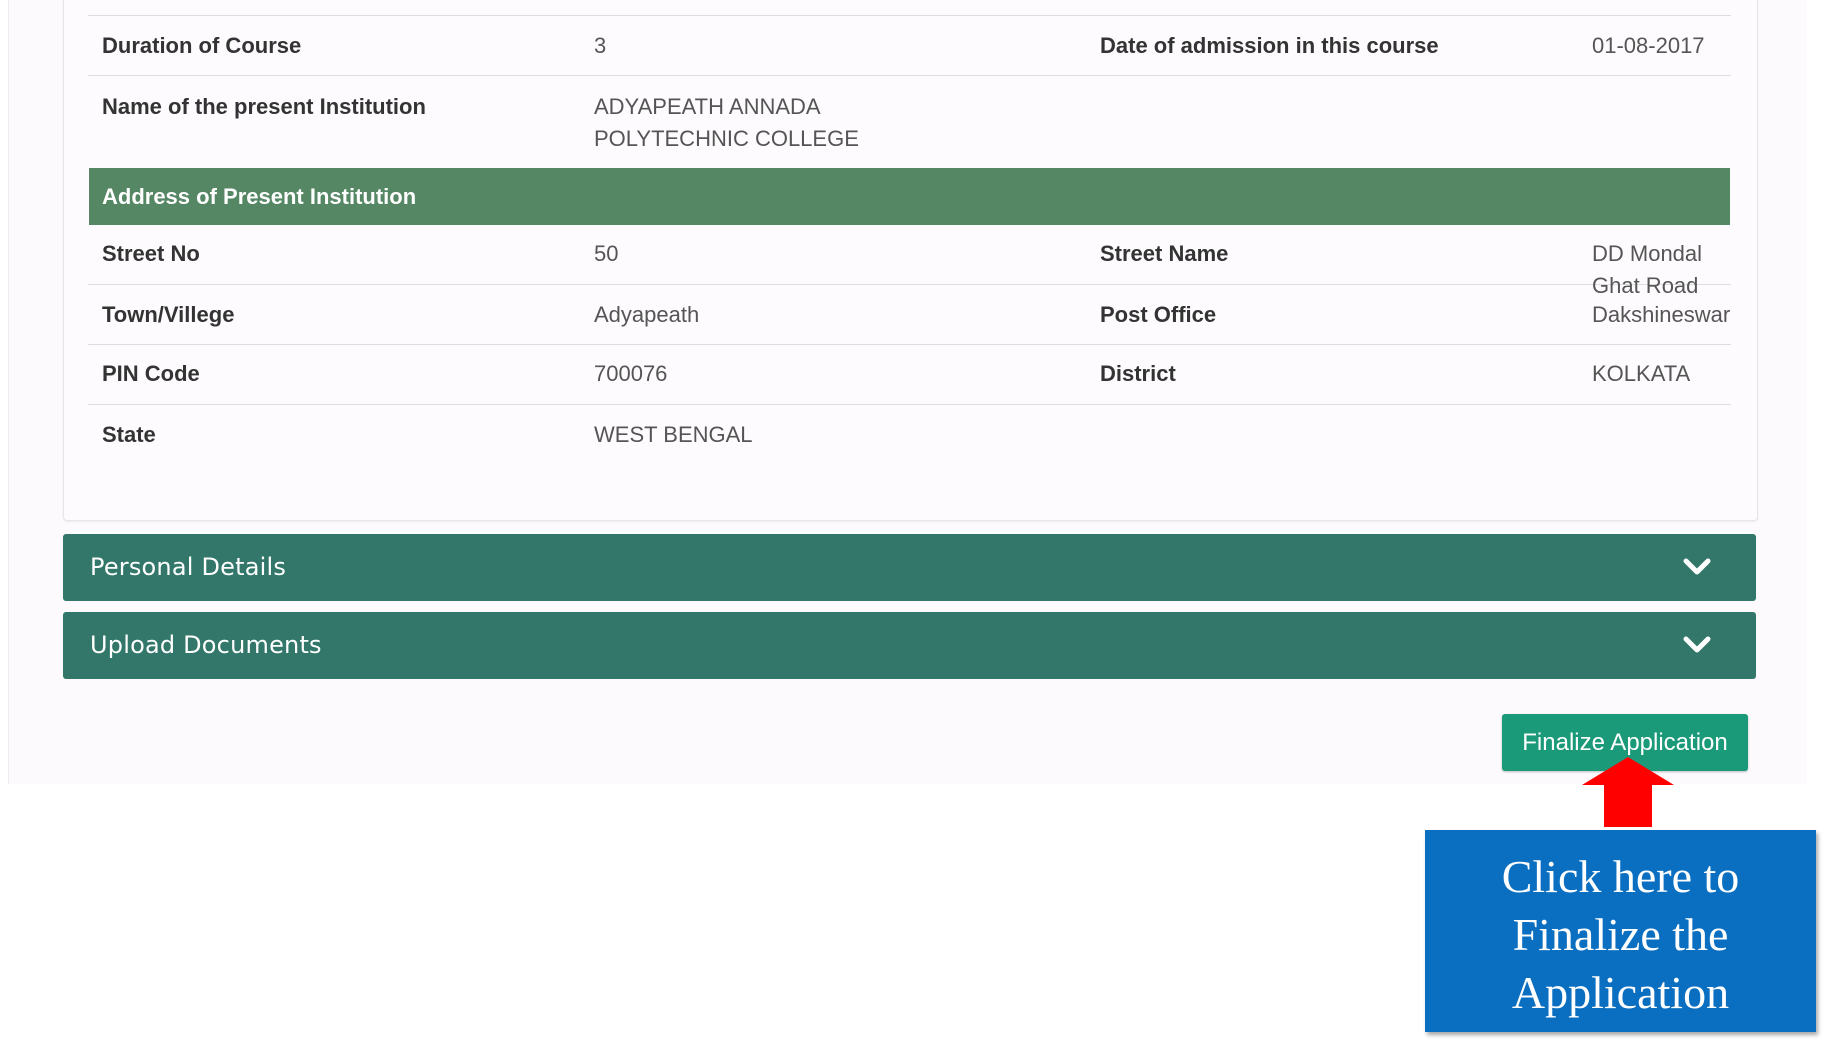  What do you see at coordinates (188, 567) in the screenshot?
I see `personal-details-label: Personal Details` at bounding box center [188, 567].